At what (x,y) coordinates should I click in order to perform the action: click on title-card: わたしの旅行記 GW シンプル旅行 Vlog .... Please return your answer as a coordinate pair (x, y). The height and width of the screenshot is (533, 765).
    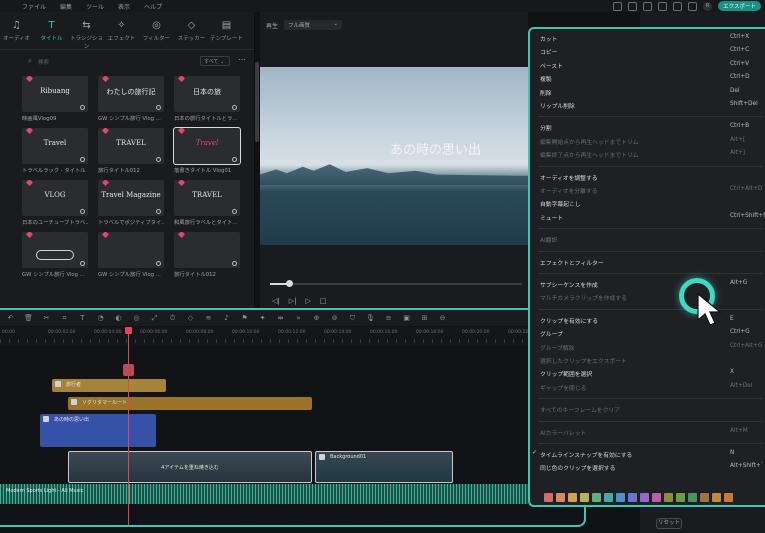
    Looking at the image, I should click on (131, 100).